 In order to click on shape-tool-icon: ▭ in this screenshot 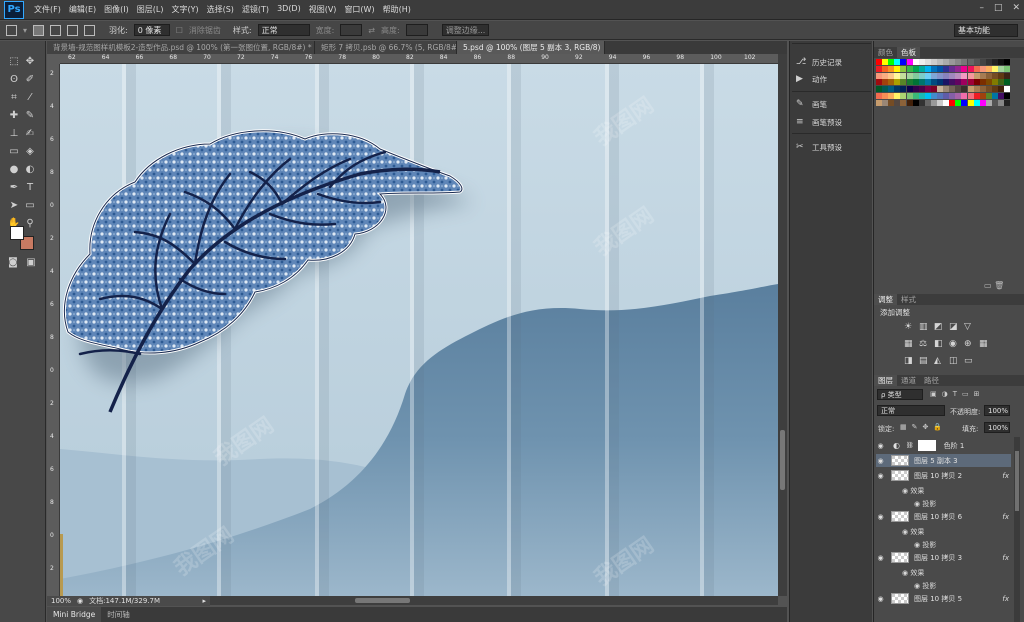, I will do `click(30, 206)`.